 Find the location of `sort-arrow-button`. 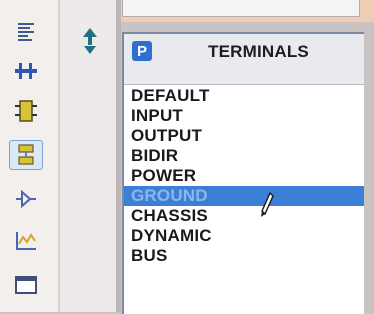

sort-arrow-button is located at coordinates (90, 41).